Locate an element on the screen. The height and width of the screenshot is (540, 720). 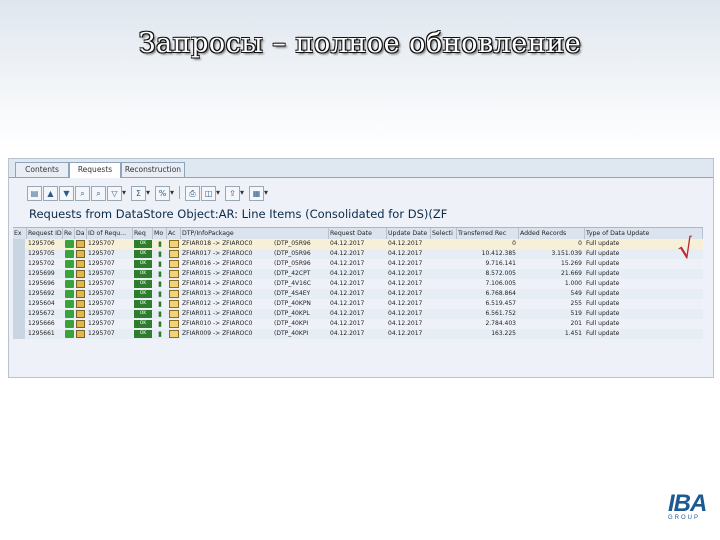
sum-icon: Σ is located at coordinates (138, 193).